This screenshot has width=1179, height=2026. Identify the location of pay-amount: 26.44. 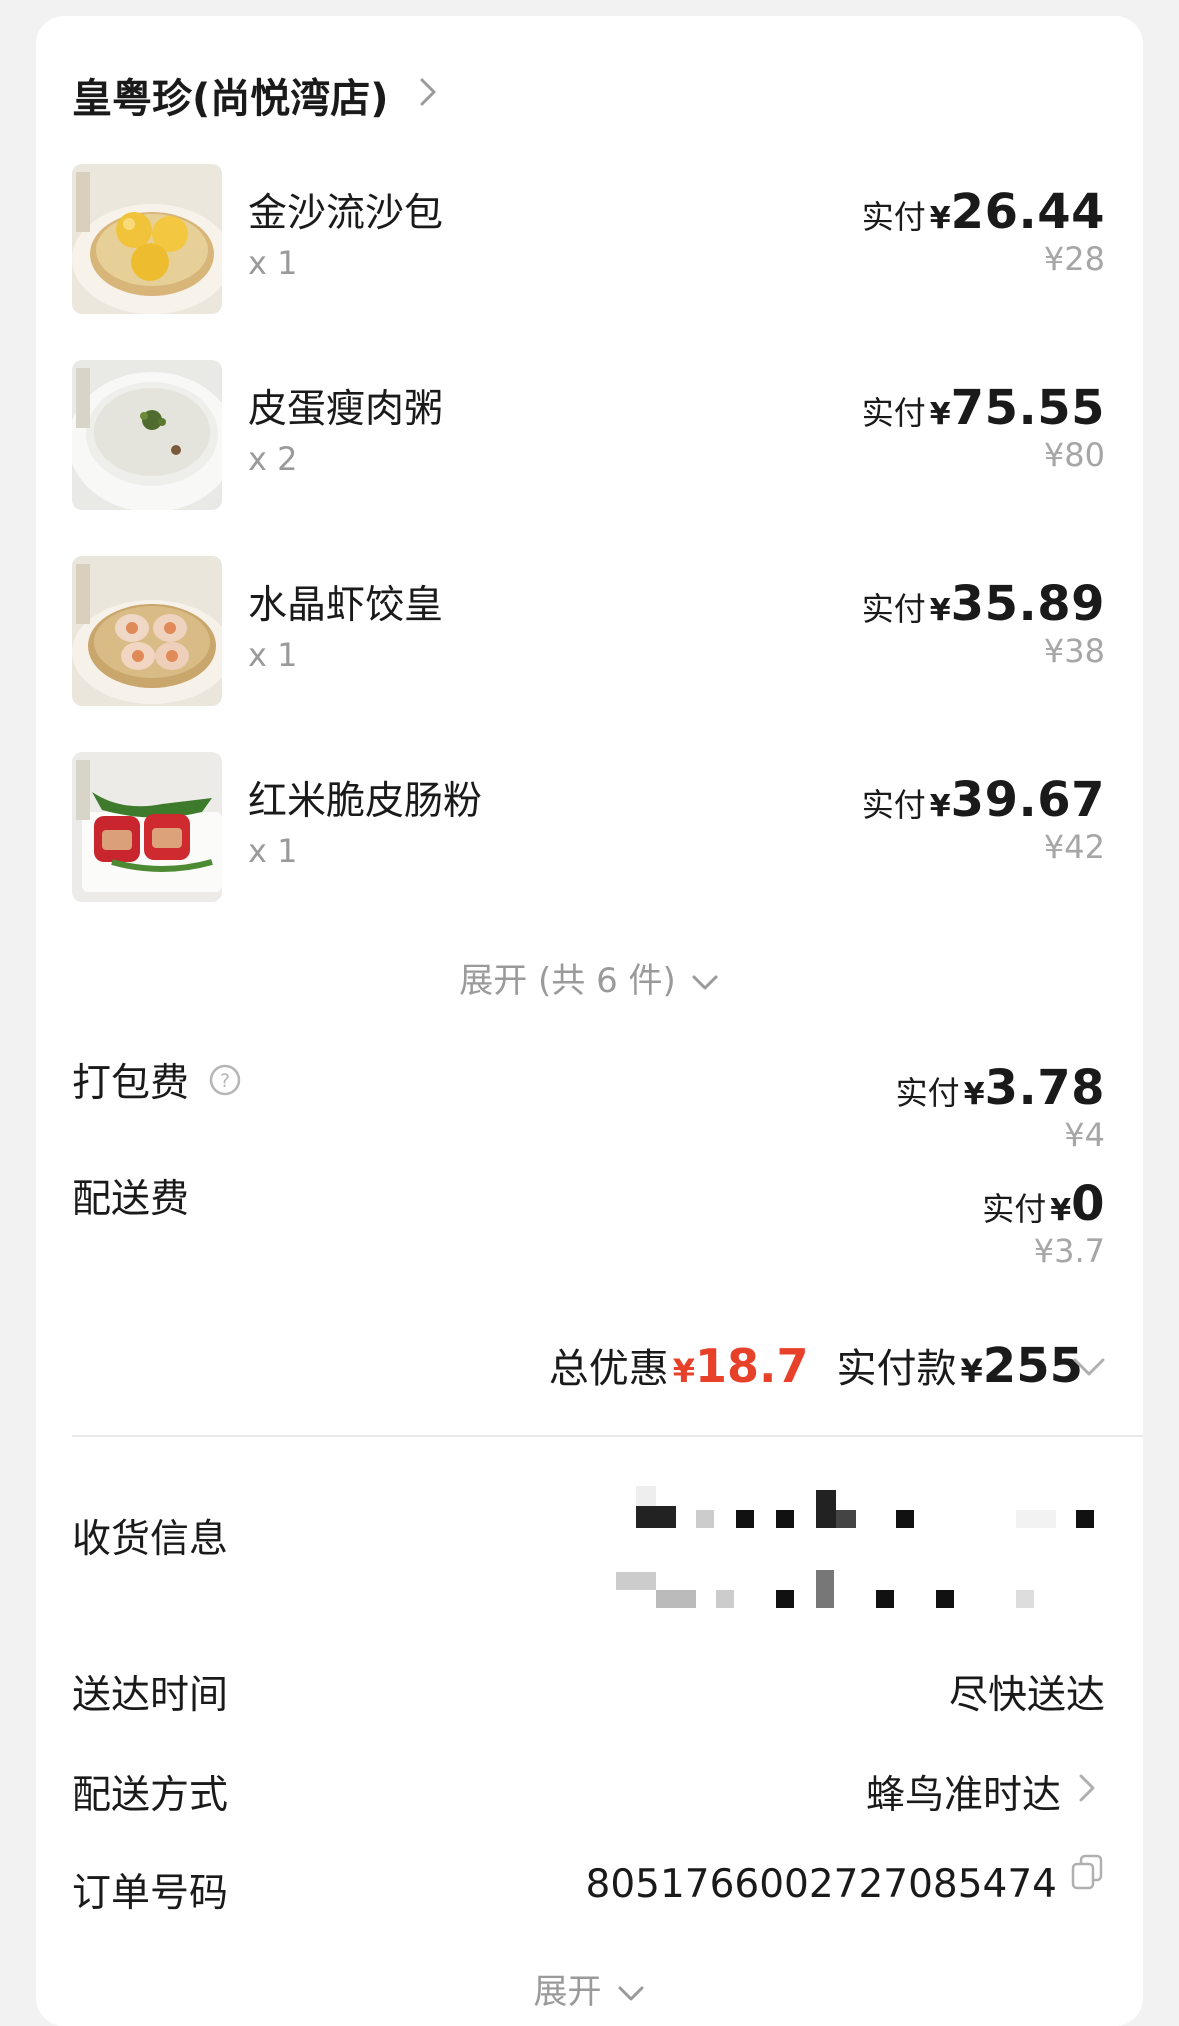
(1027, 212).